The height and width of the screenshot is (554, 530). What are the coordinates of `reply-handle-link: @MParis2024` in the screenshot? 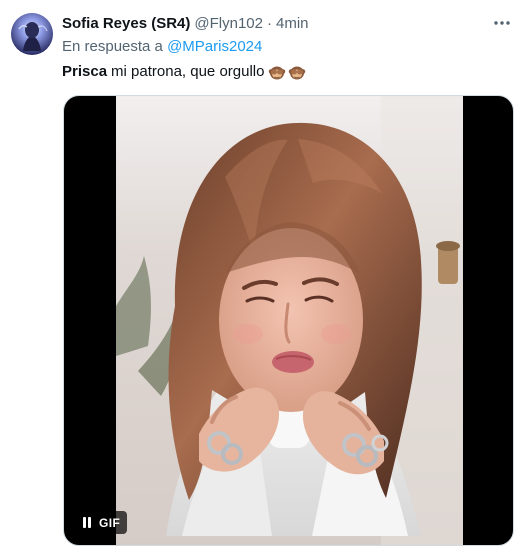 It's located at (214, 46).